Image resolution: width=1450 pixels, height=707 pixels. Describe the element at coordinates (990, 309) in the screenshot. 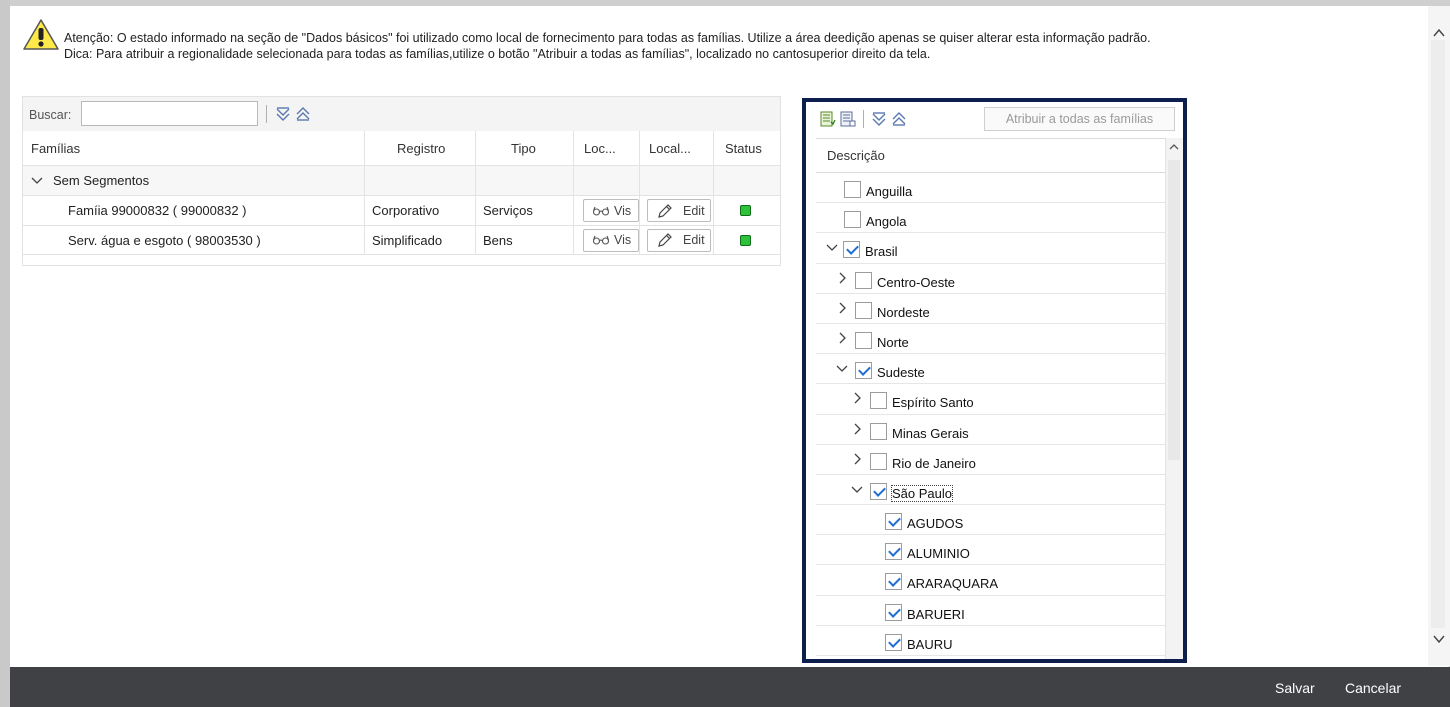

I see `tree-node: Nordeste` at that location.